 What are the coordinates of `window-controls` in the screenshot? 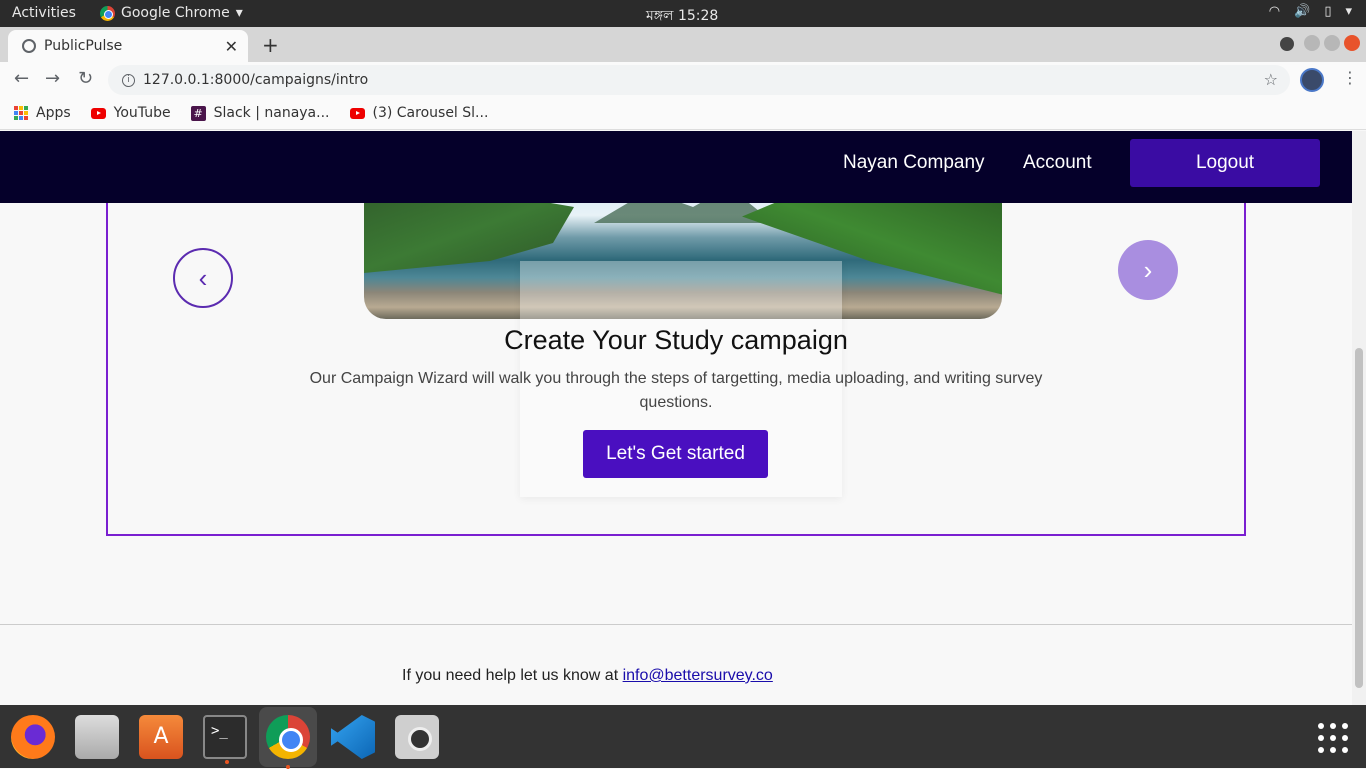 It's located at (1332, 43).